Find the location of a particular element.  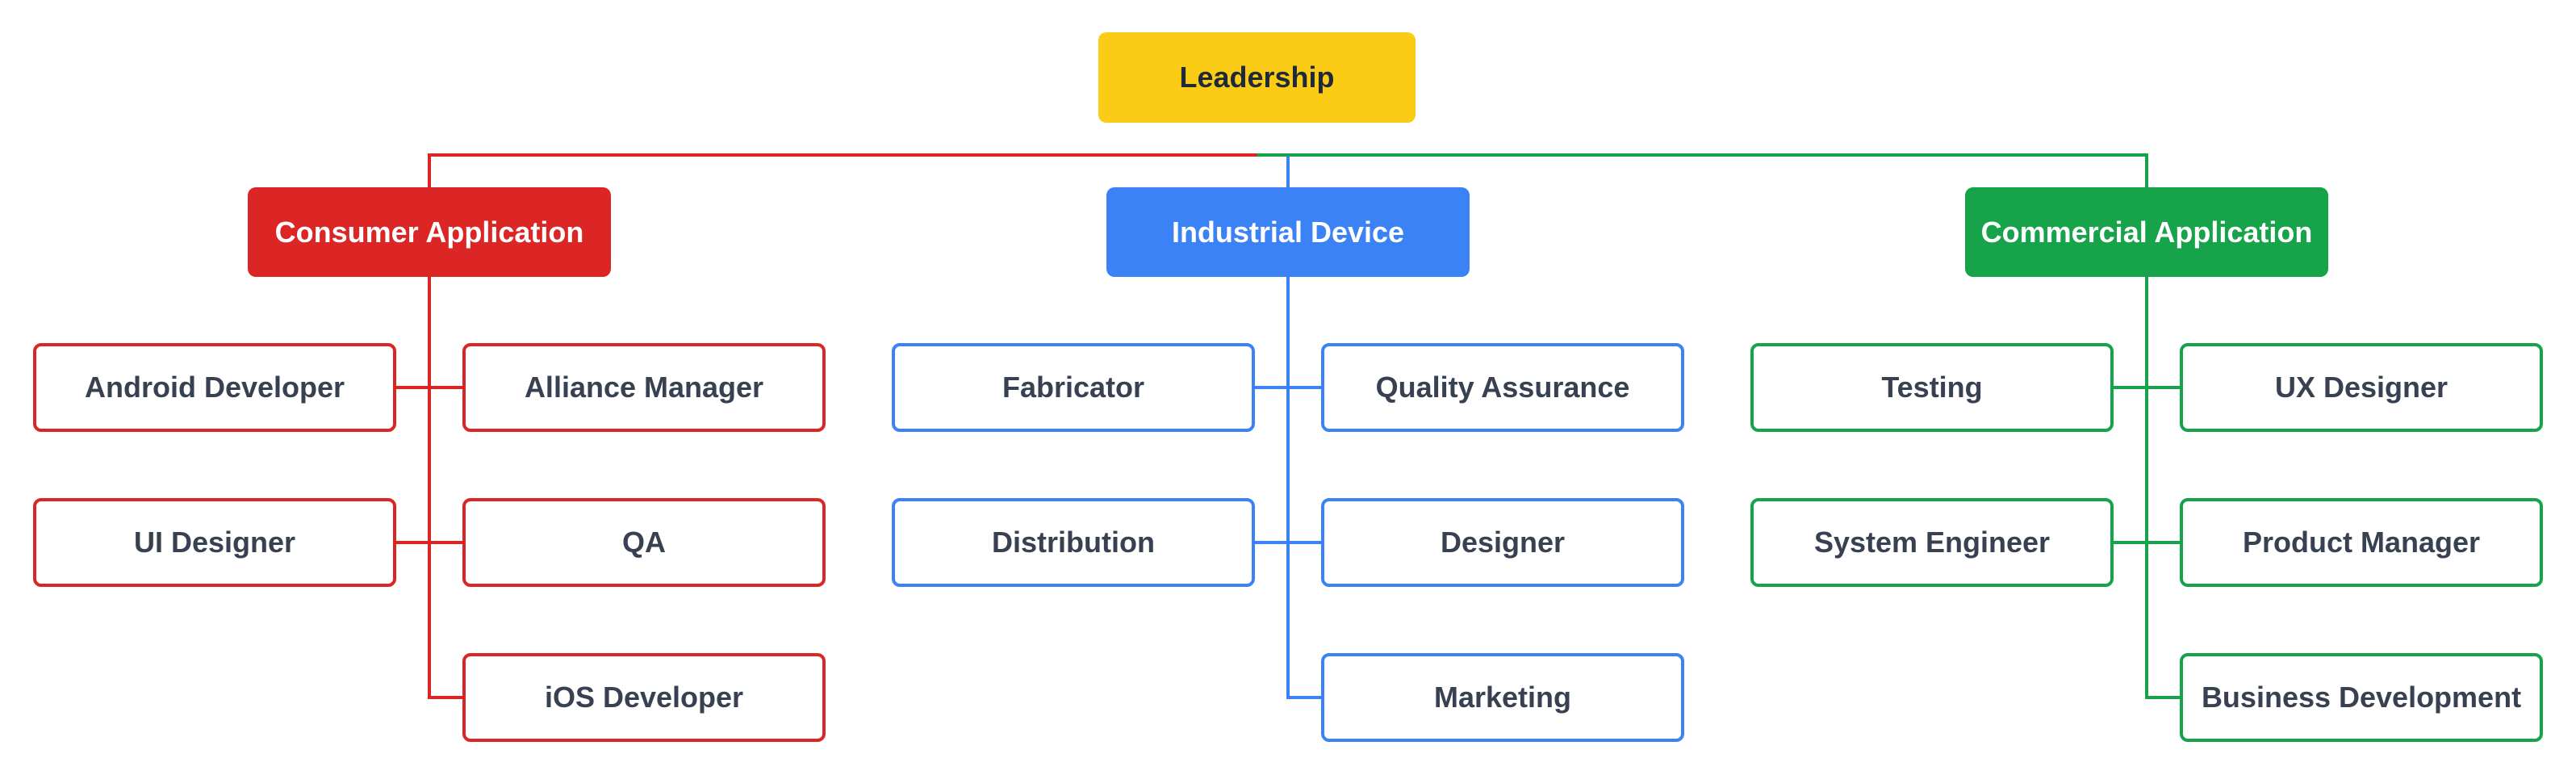

role-node: Android Developer is located at coordinates (214, 387).